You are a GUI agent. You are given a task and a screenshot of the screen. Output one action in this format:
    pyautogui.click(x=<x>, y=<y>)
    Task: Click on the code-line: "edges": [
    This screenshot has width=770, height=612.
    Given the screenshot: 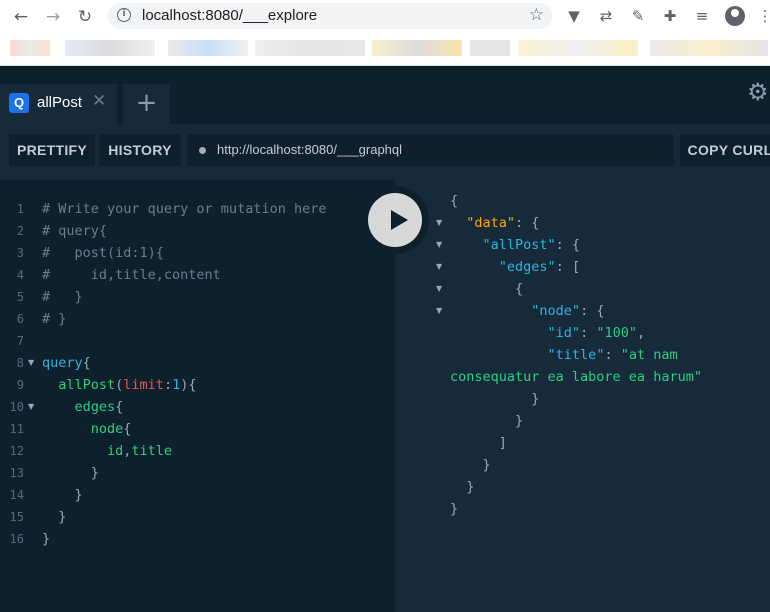 What is the action you would take?
    pyautogui.click(x=515, y=267)
    